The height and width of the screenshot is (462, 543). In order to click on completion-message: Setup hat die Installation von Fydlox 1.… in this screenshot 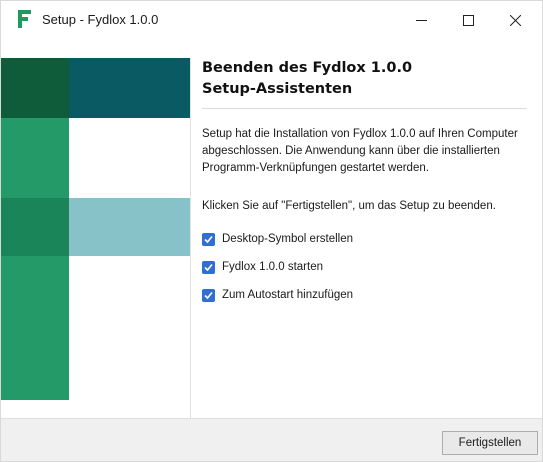, I will do `click(360, 151)`.